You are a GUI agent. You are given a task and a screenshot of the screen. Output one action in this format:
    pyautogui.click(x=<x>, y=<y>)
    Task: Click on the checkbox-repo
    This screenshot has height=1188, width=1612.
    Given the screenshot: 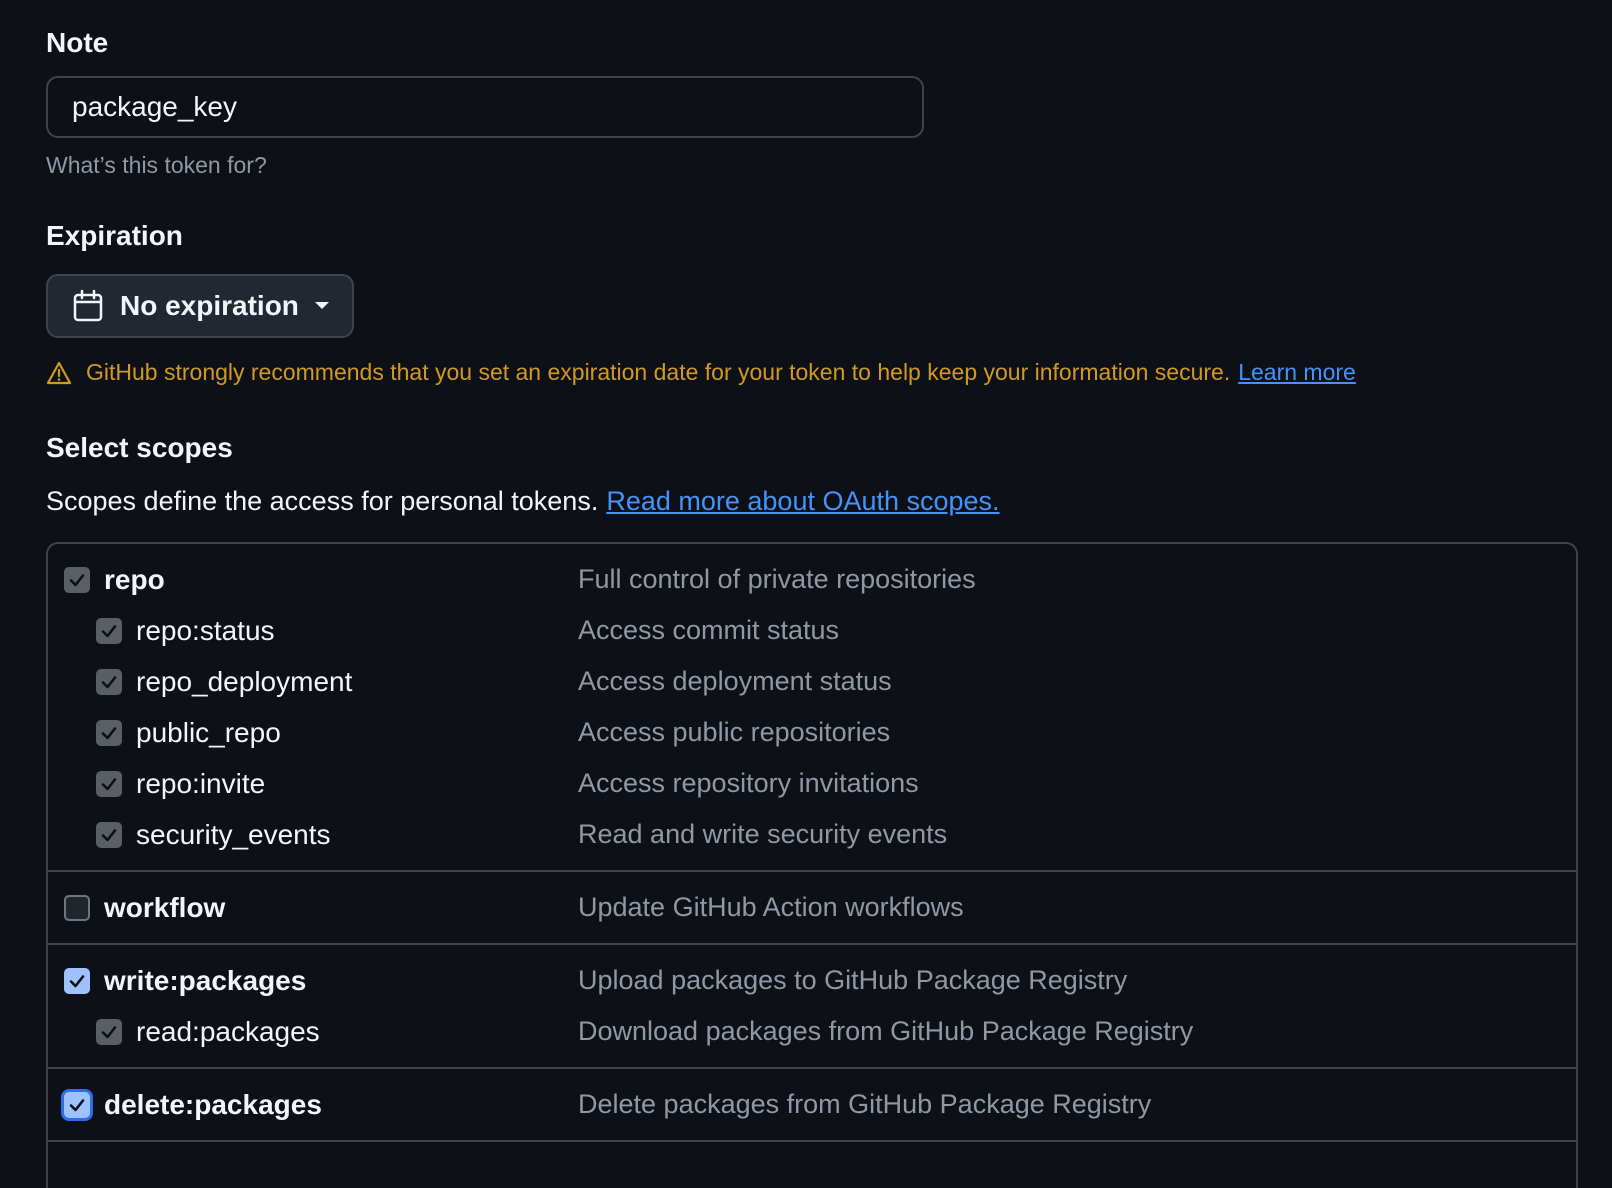 What is the action you would take?
    pyautogui.click(x=77, y=579)
    